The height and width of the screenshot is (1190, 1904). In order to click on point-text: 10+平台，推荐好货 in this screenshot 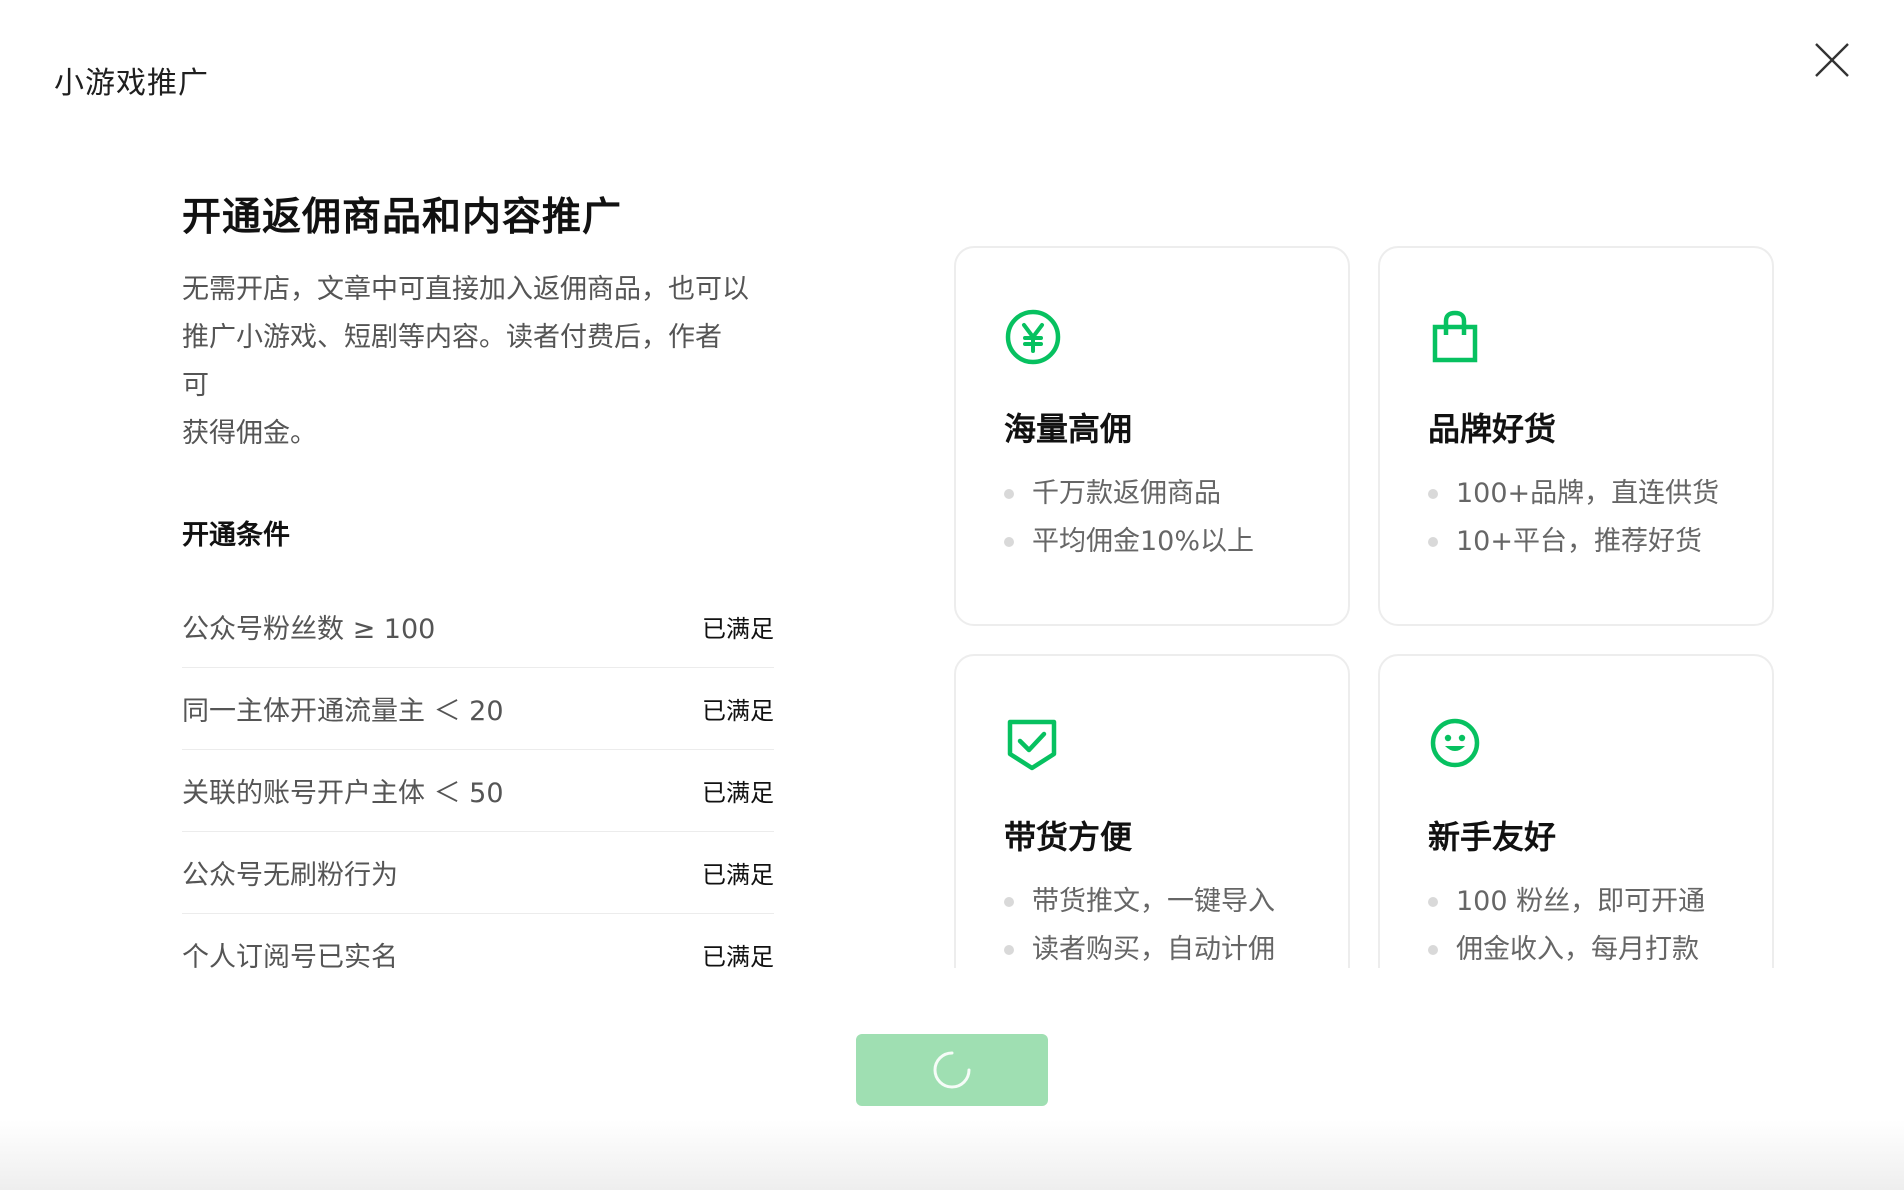, I will do `click(1579, 541)`.